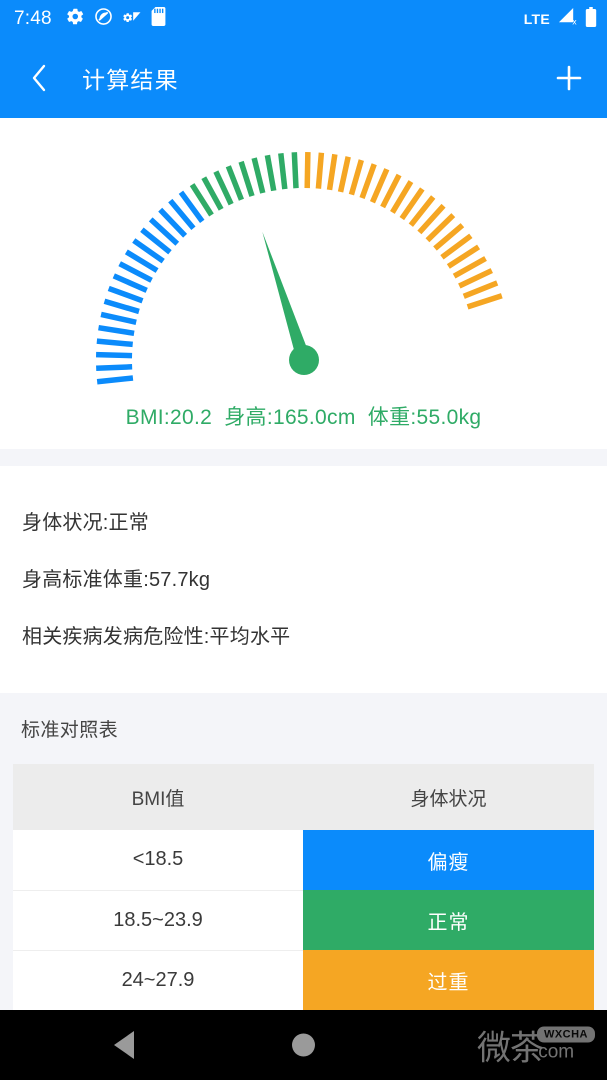 The width and height of the screenshot is (607, 1080). Describe the element at coordinates (304, 360) in the screenshot. I see `gauge-needle-hub` at that location.